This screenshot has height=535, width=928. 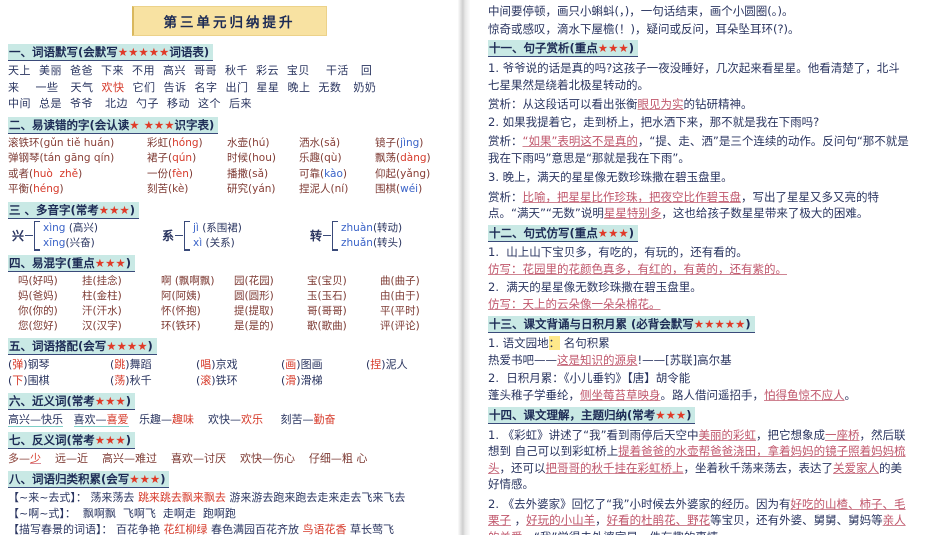 I want to click on antonyms-line: 多—少 远—近 高兴—难过 喜欢—讨厌 欢快—伤心 仔细—粗 心, so click(x=188, y=459).